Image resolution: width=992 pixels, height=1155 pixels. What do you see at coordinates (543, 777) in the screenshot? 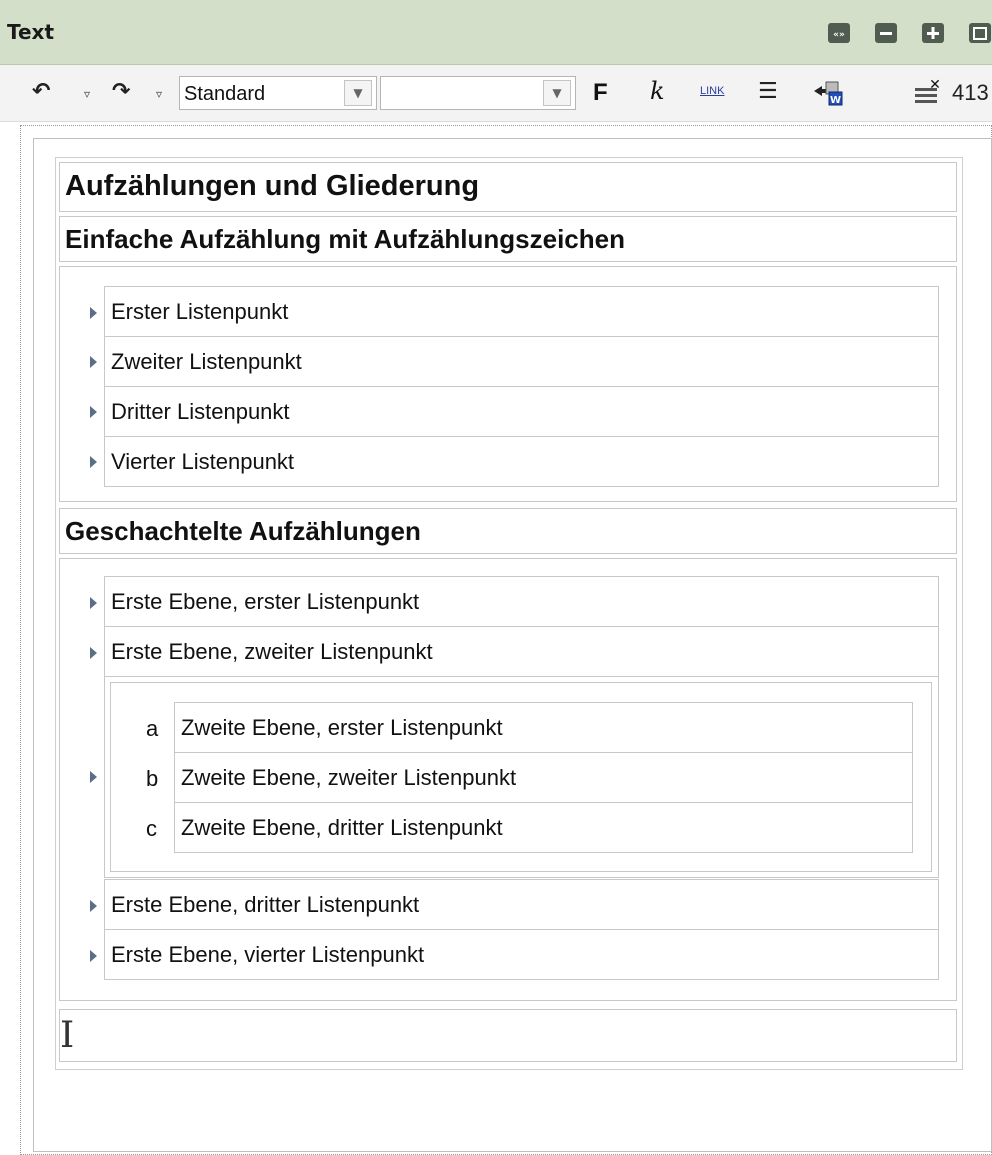
I see `sublist-item: Zweite Ebene, zweiter Listenpunkt` at bounding box center [543, 777].